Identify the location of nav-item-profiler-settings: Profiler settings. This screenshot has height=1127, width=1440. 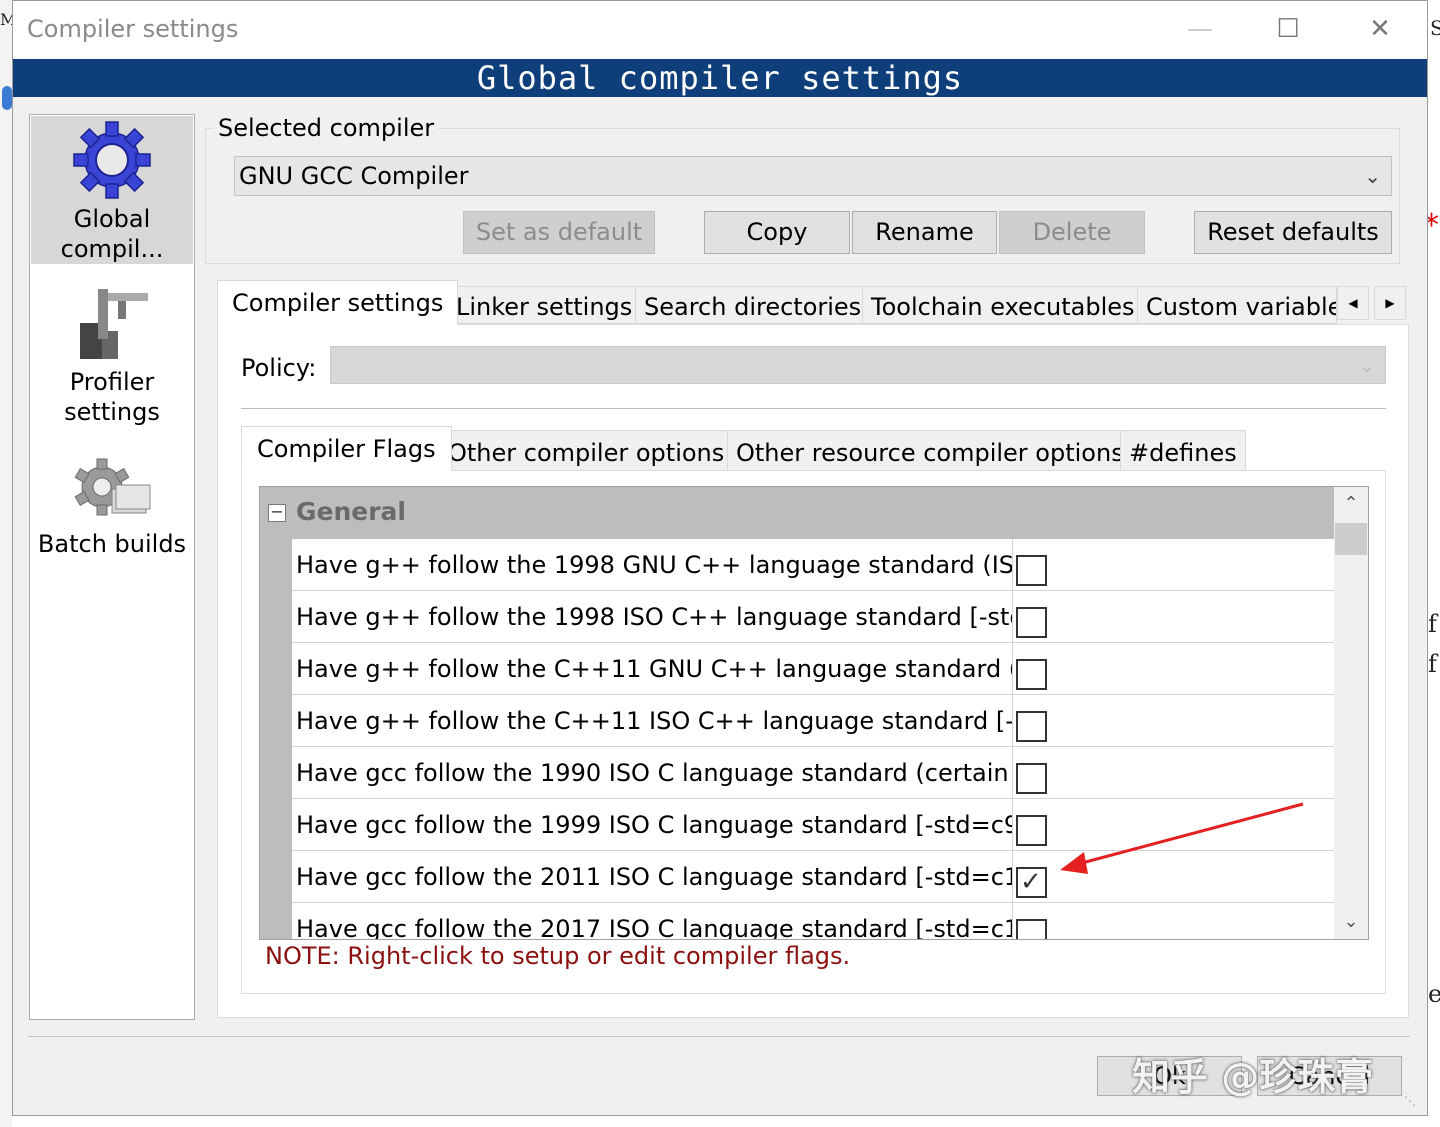
(112, 358).